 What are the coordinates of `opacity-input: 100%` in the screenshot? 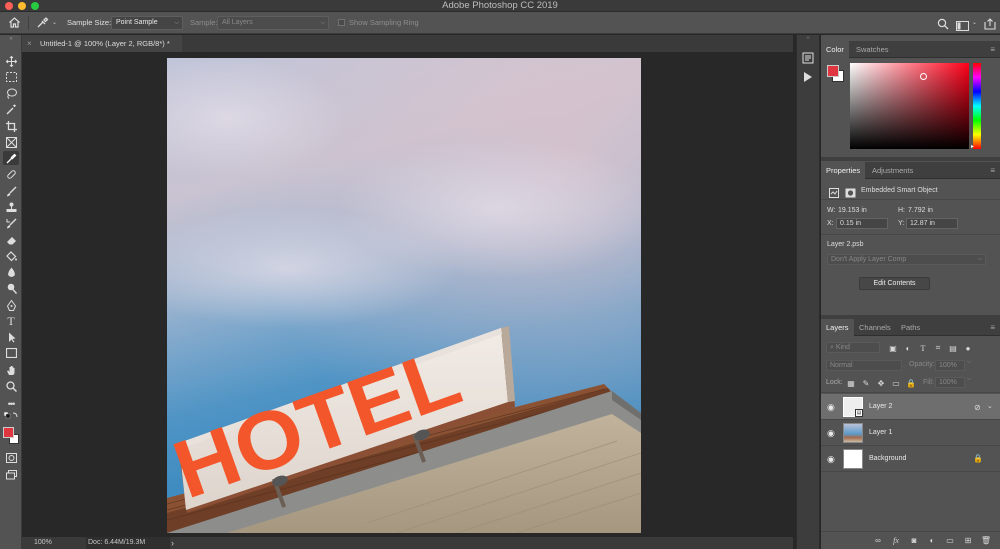 It's located at (950, 365).